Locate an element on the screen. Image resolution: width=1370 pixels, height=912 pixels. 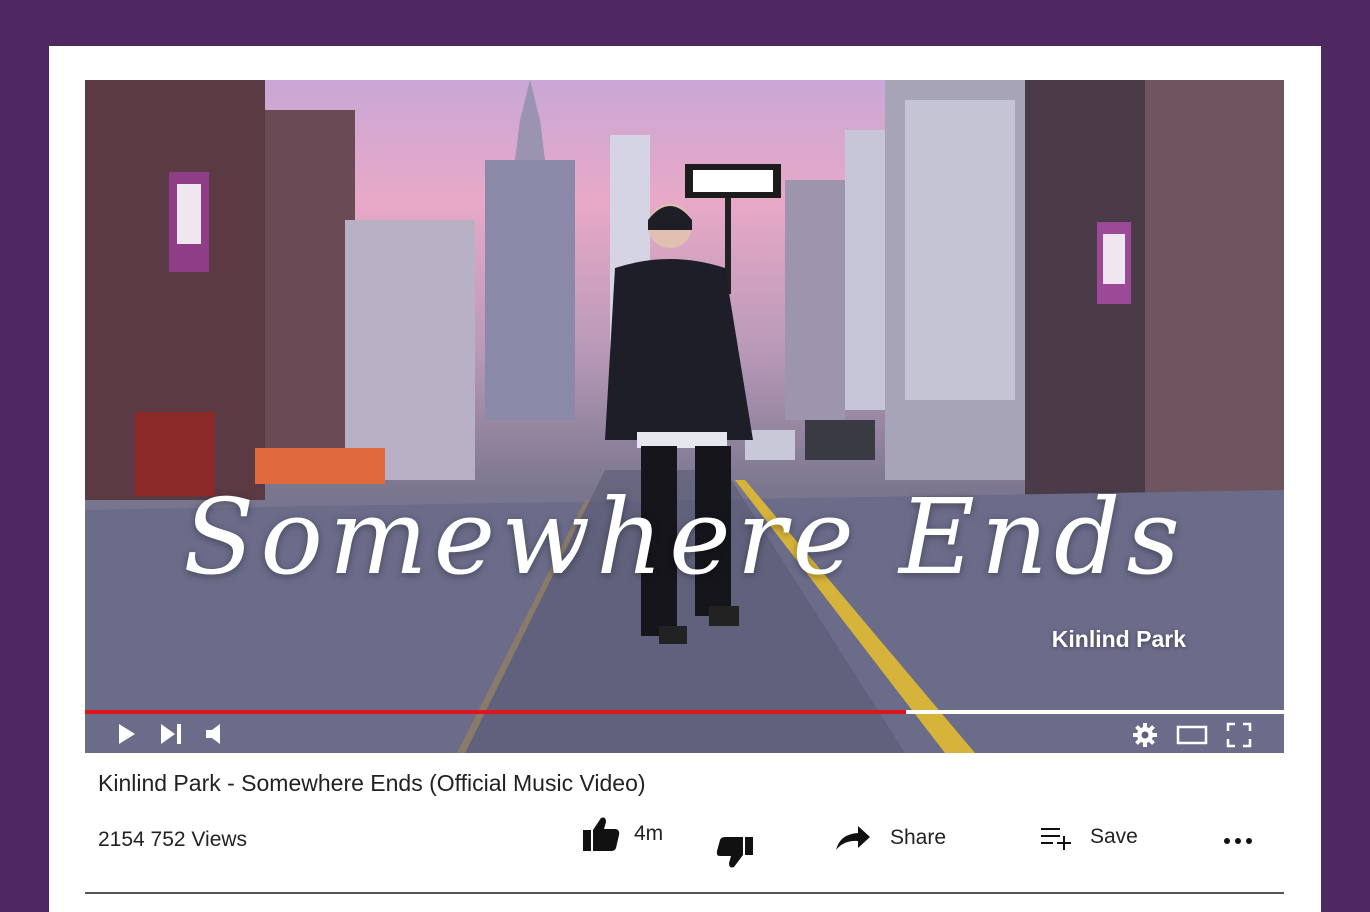
like-button: 4m is located at coordinates (622, 834).